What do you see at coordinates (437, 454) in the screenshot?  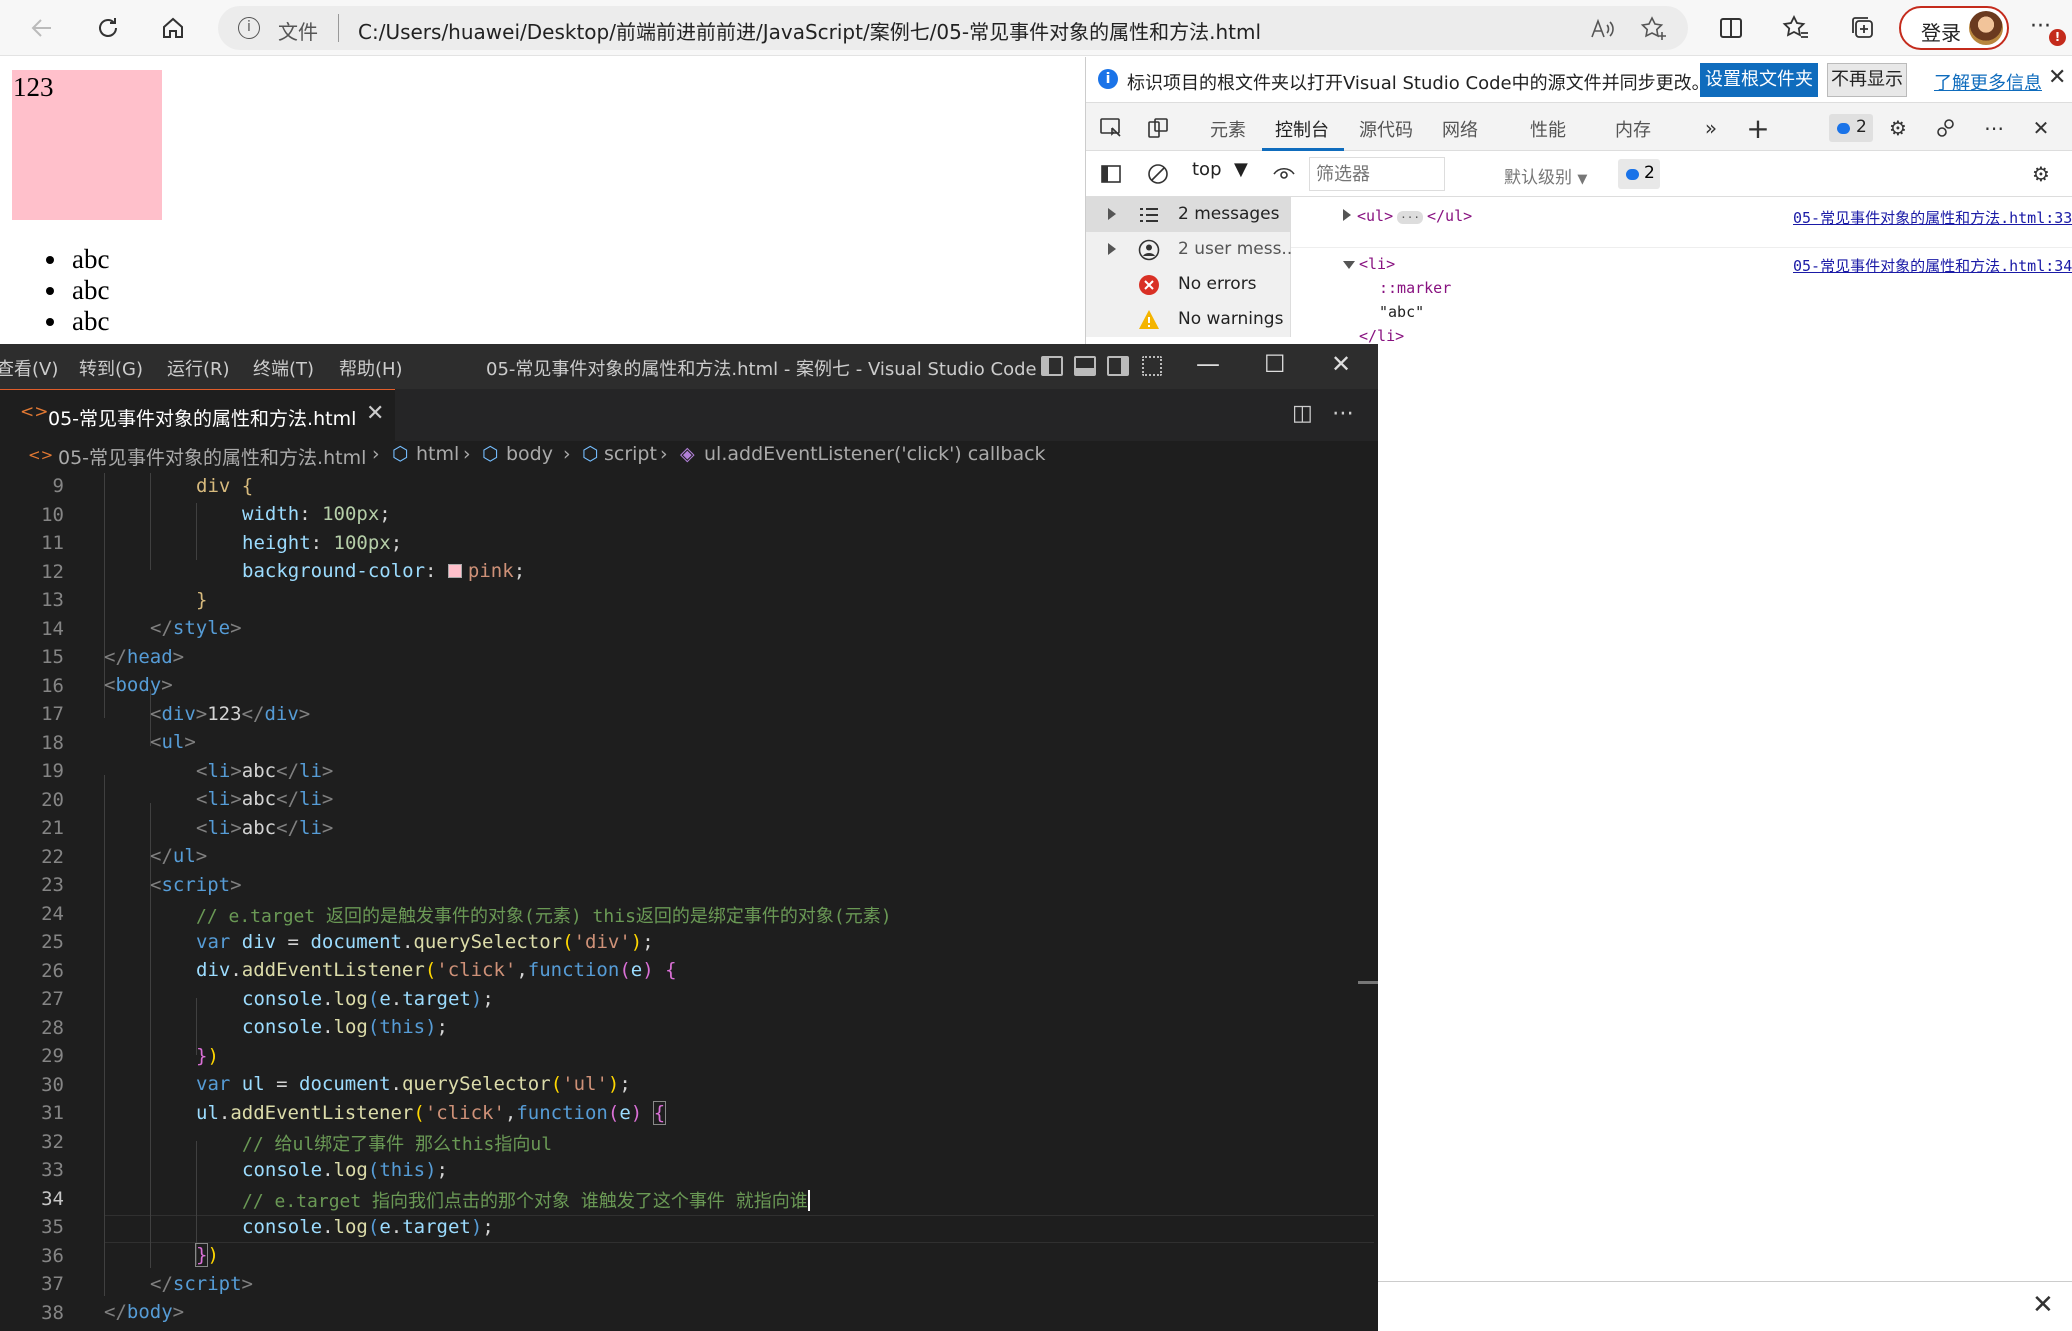 I see `breadcrumb-html: html` at bounding box center [437, 454].